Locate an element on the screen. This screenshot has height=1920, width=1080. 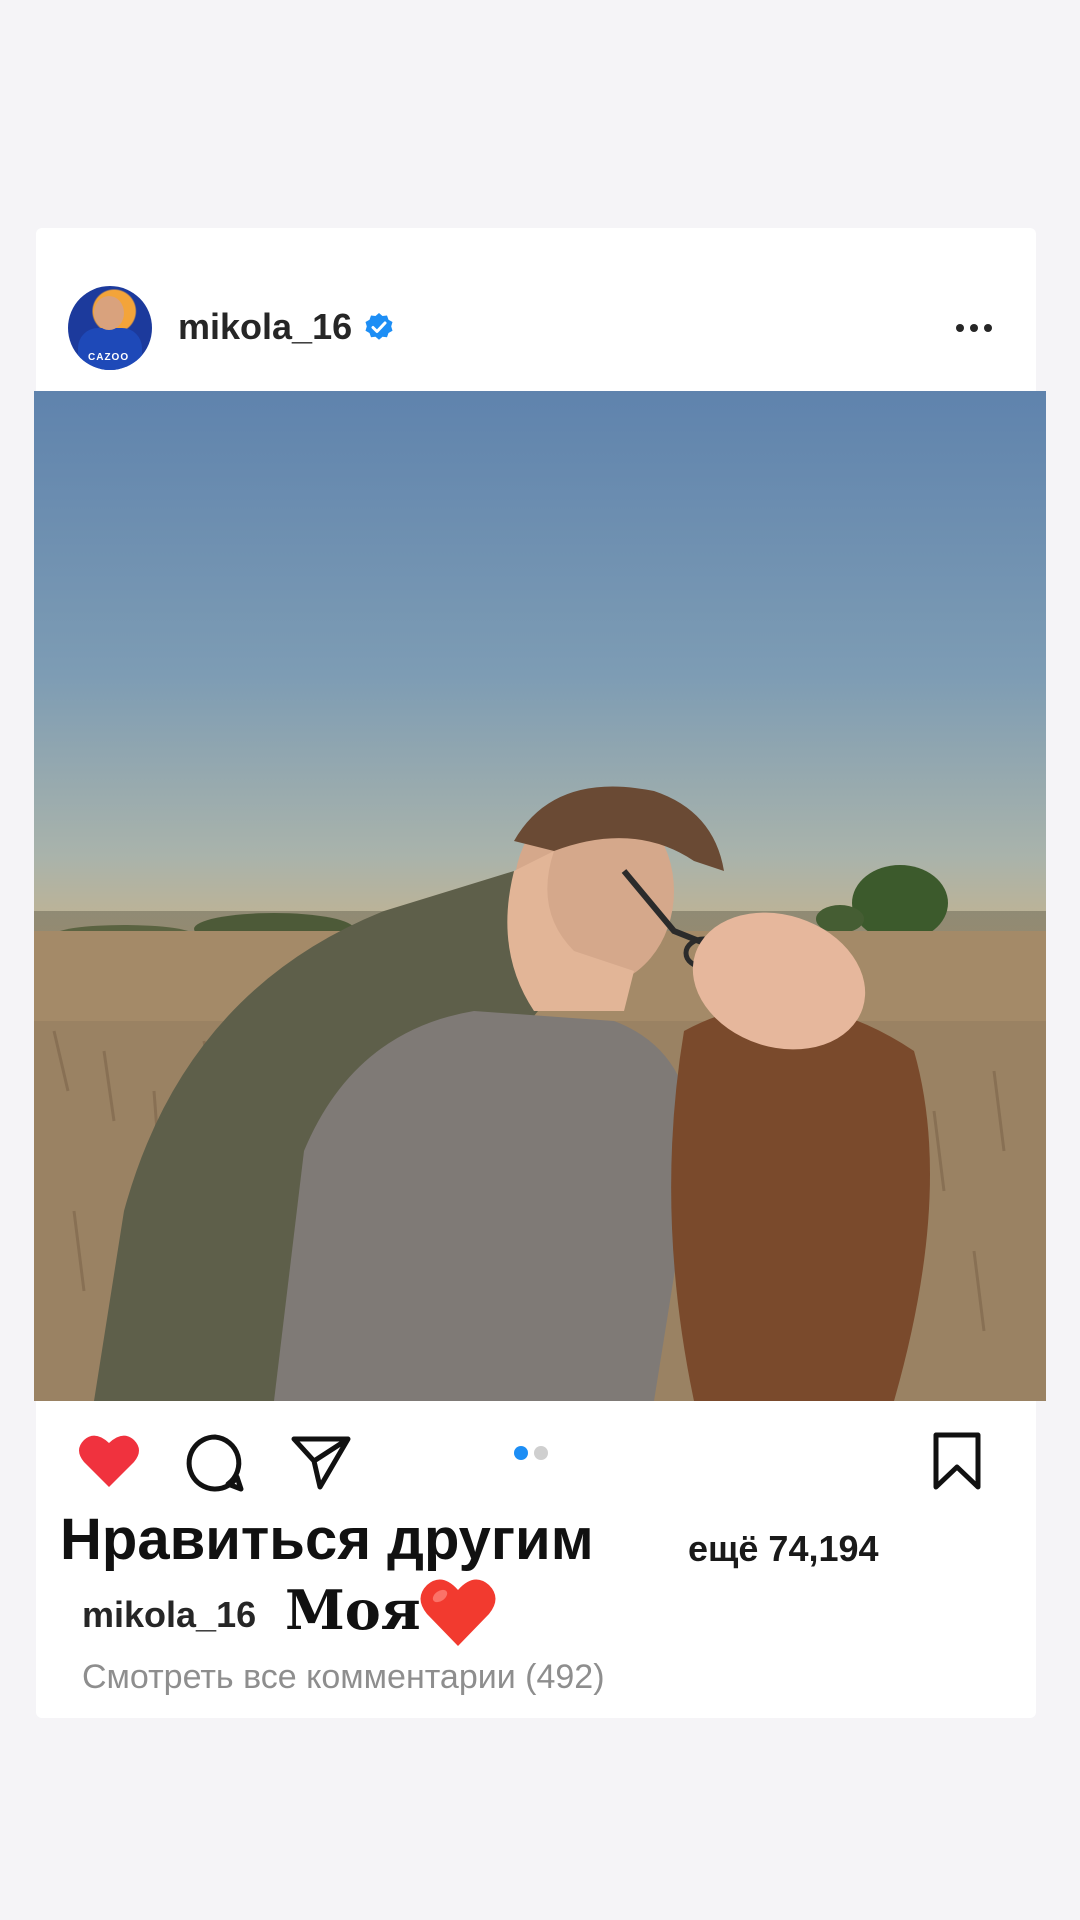
carousel-dot is located at coordinates (541, 1453).